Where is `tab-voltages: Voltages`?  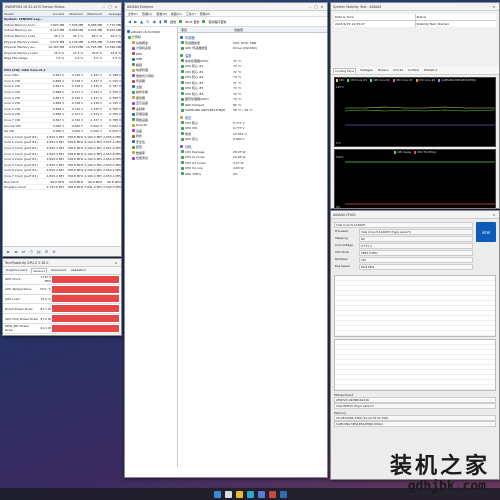 tab-voltages: Voltages is located at coordinates (366, 70).